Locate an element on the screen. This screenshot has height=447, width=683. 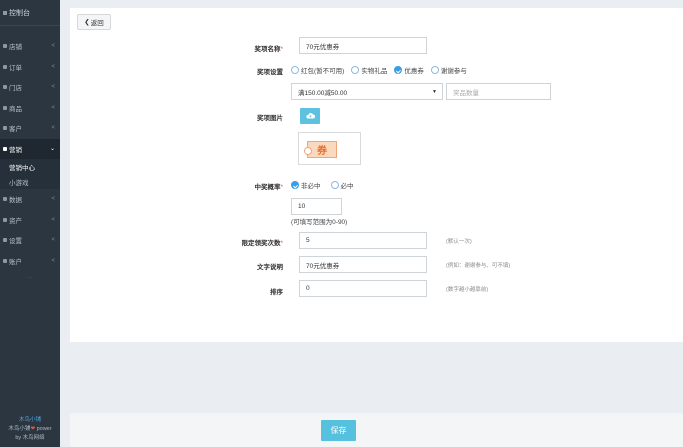
prize-type-radio-group: 红包(暂不可用) 实物礼品 优惠券 谢谢参与 is located at coordinates (379, 70).